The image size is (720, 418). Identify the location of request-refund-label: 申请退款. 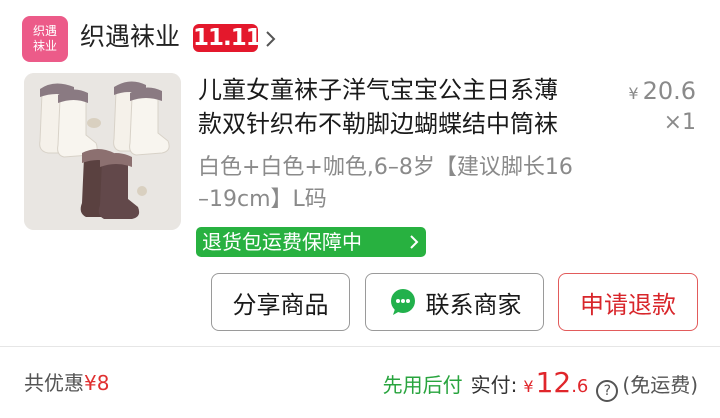
(628, 304).